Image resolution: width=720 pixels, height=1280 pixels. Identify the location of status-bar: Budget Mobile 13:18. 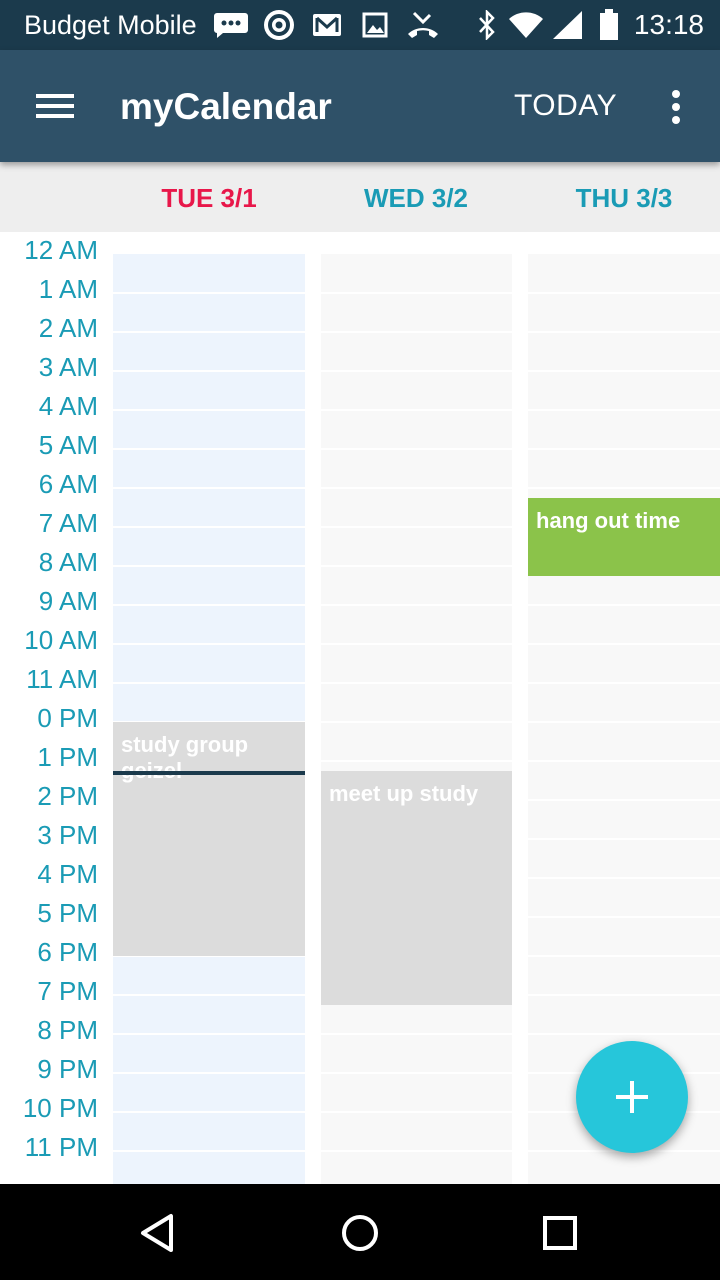
(360, 25).